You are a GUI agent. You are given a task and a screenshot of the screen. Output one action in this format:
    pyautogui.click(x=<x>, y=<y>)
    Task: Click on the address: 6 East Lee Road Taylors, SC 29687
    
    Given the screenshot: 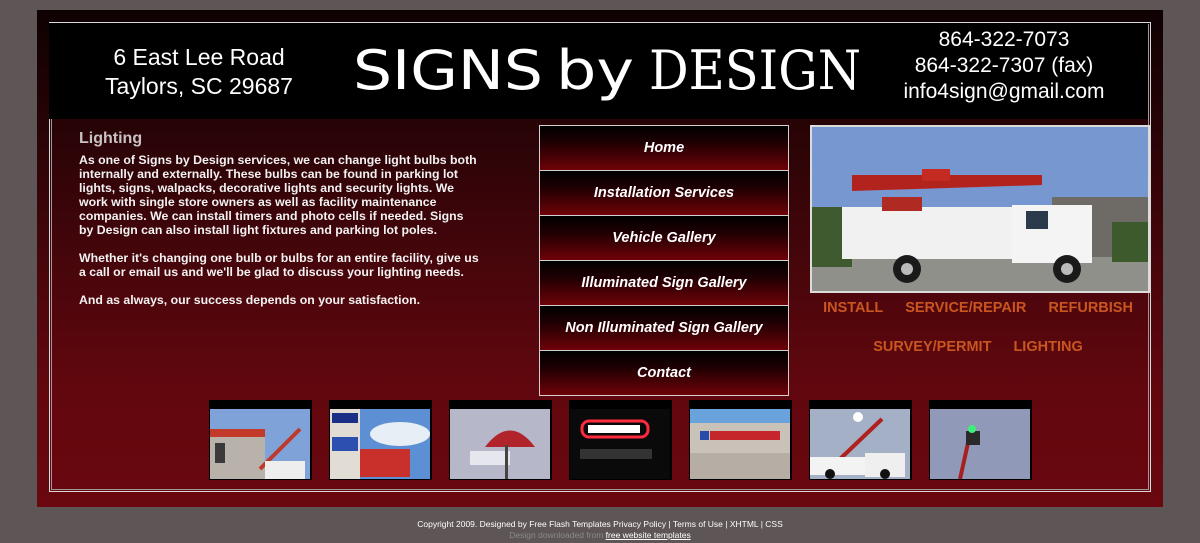 What is the action you would take?
    pyautogui.click(x=199, y=72)
    